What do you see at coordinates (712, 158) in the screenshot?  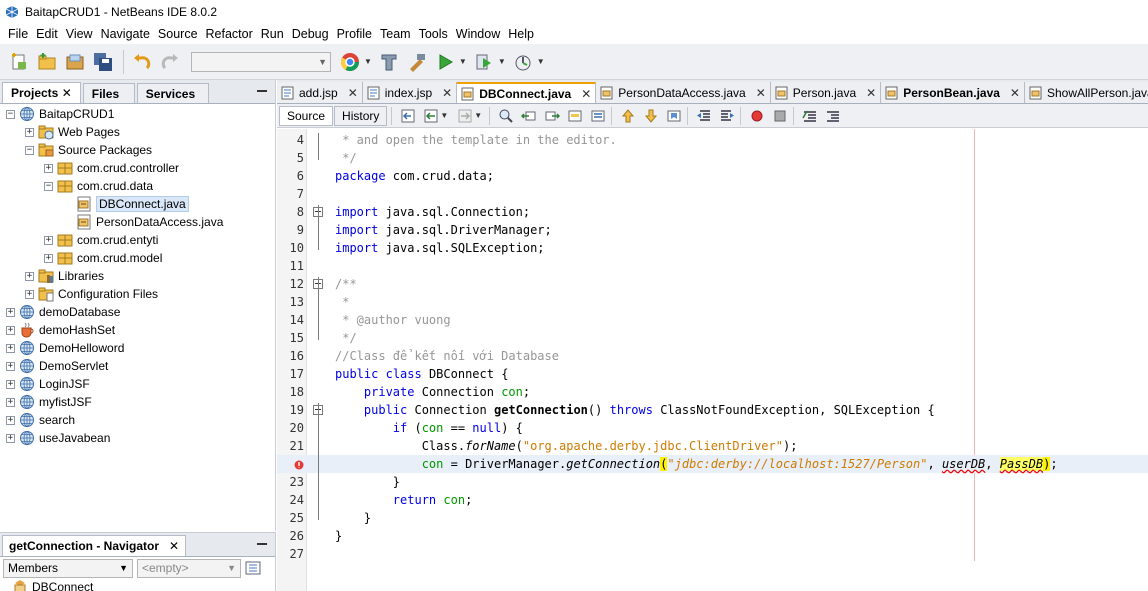 I see `code-line: 5 */` at bounding box center [712, 158].